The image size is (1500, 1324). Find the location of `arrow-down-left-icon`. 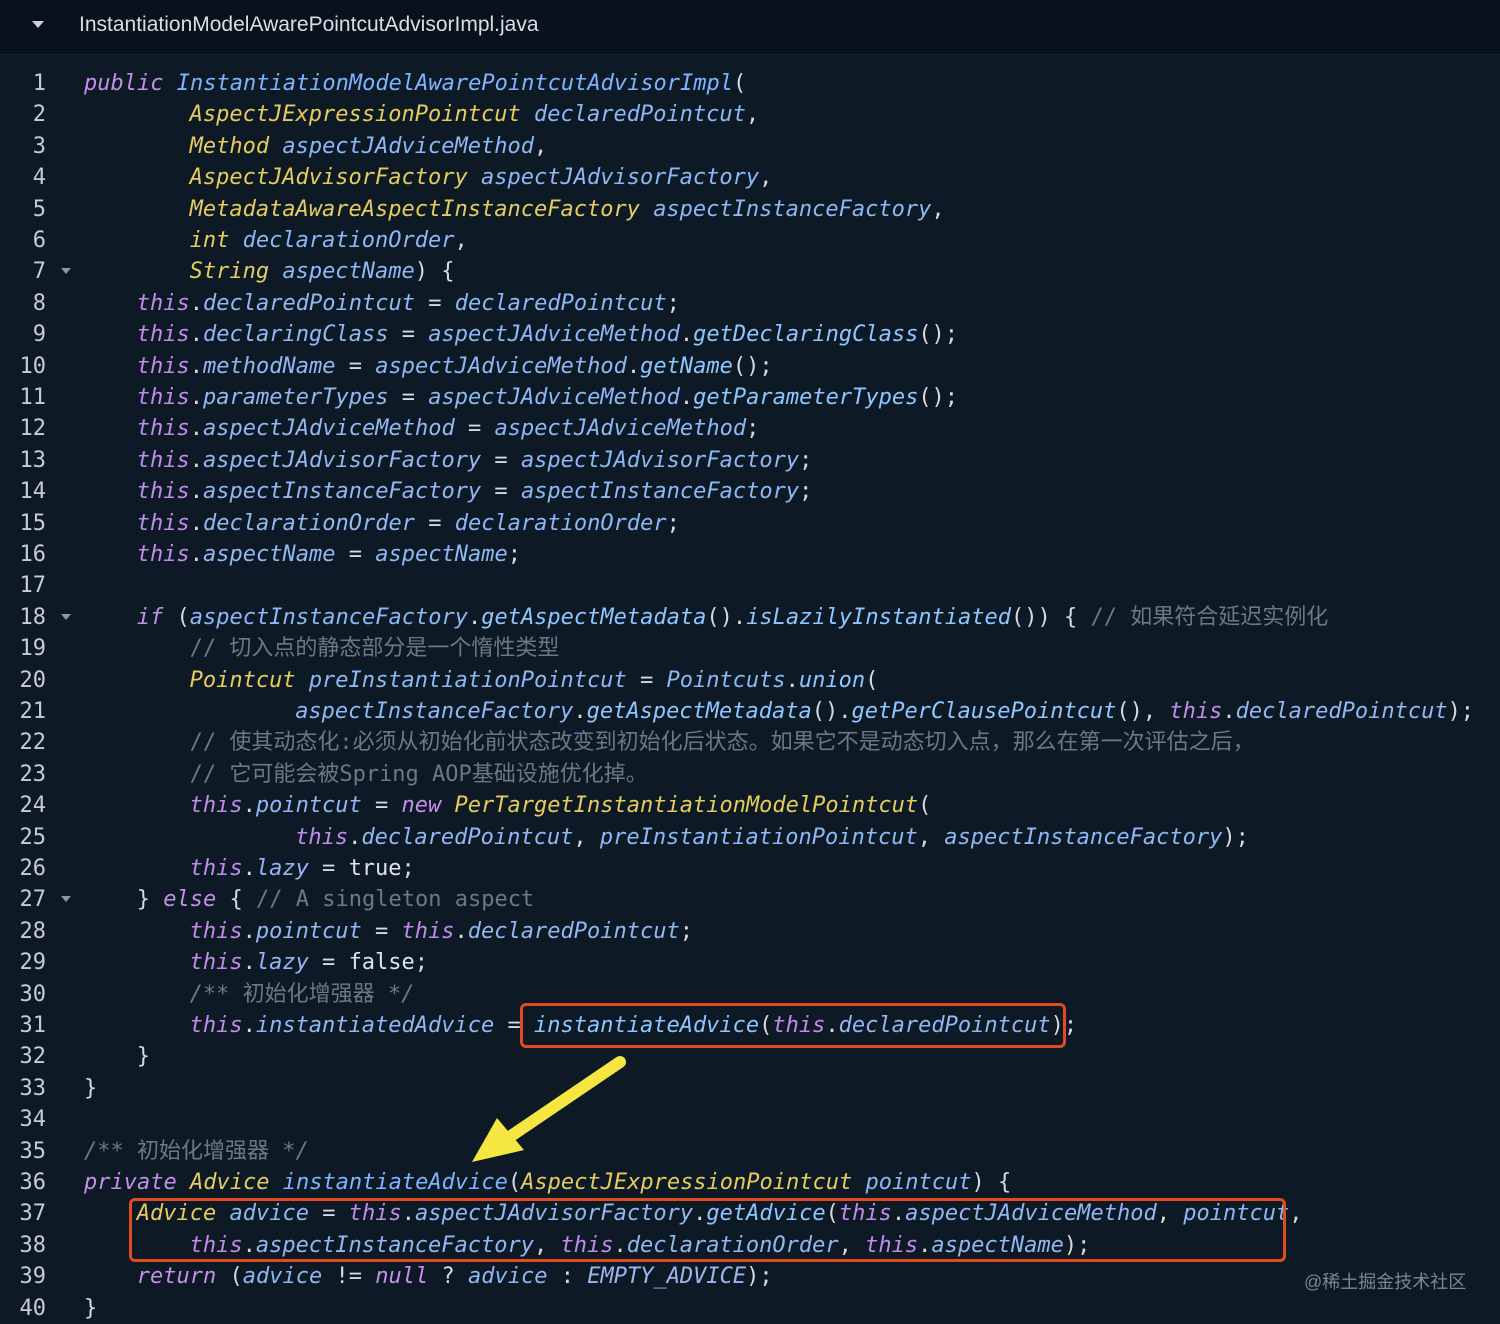

arrow-down-left-icon is located at coordinates (549, 1109).